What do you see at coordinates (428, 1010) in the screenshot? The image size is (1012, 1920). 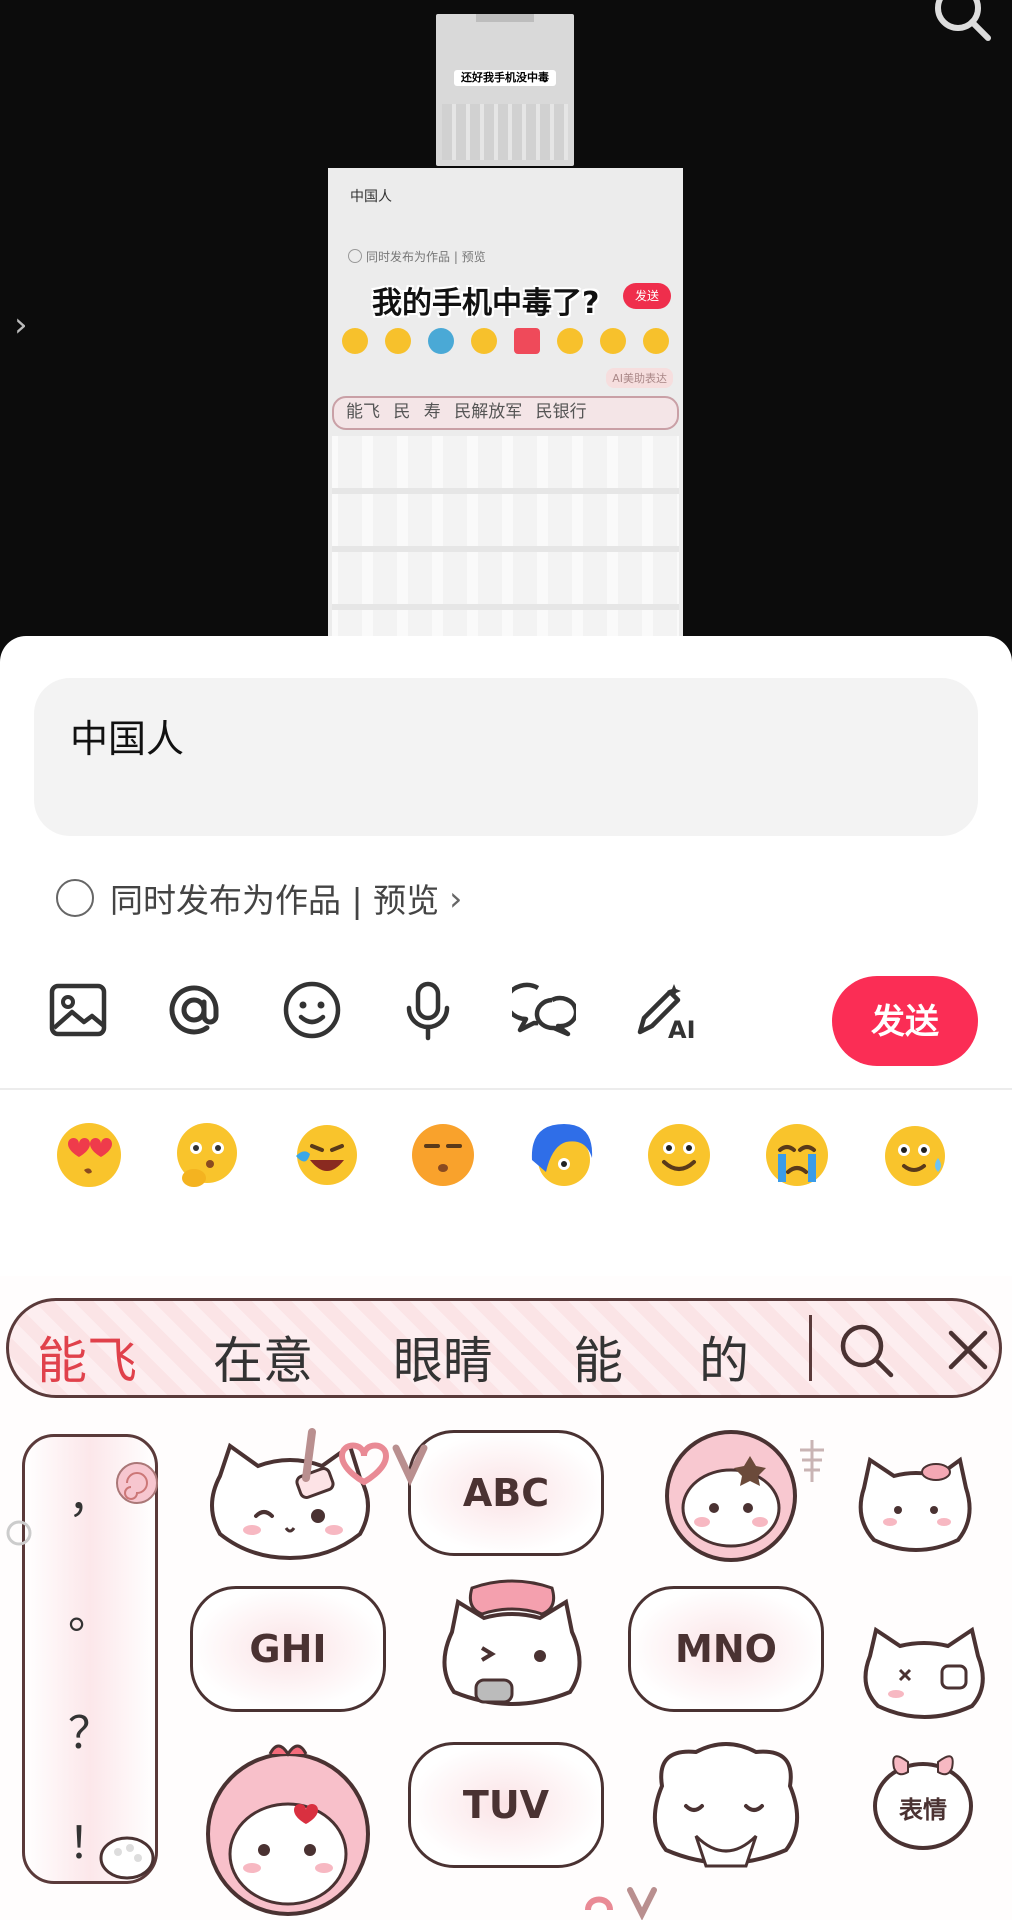 I see `microphone-icon` at bounding box center [428, 1010].